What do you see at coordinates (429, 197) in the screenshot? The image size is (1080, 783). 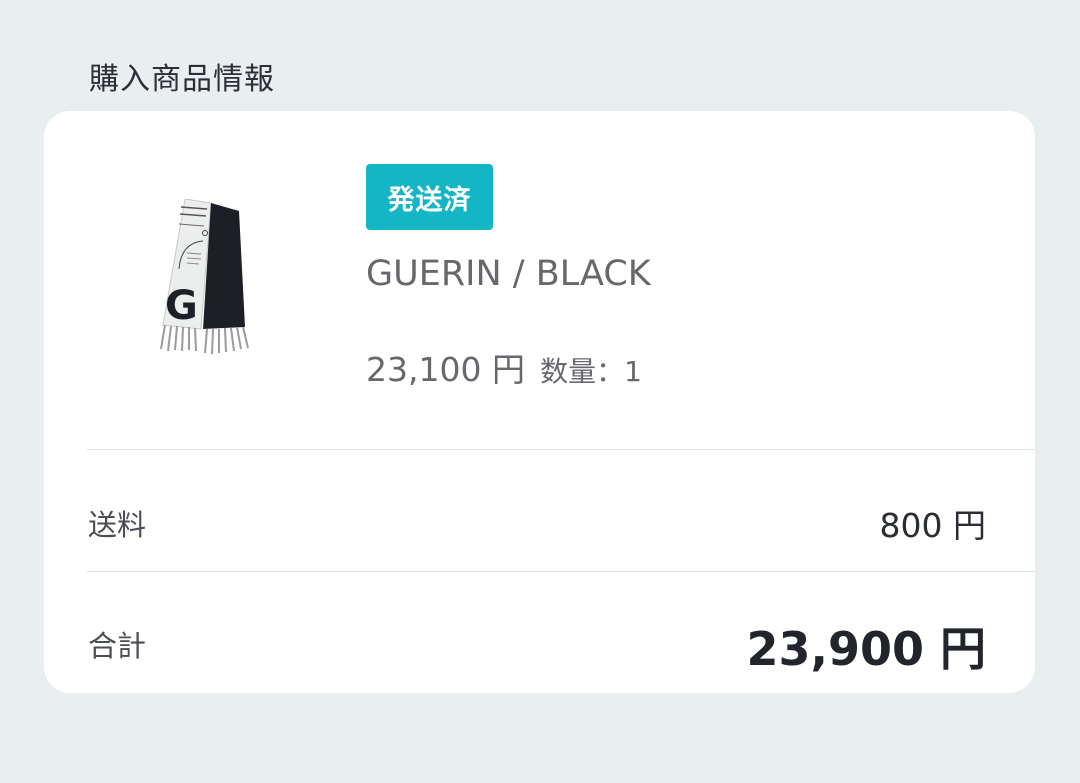 I see `status-badge: 発送済` at bounding box center [429, 197].